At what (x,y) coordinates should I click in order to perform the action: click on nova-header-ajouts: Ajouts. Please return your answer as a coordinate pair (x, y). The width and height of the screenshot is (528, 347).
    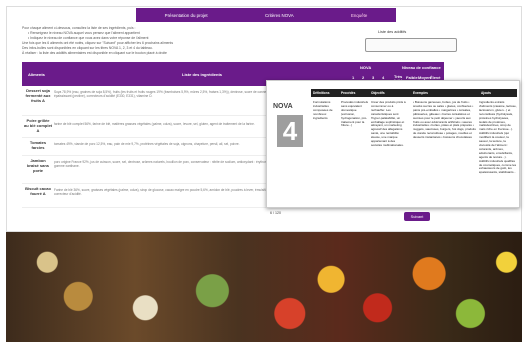
    Looking at the image, I should click on (486, 93).